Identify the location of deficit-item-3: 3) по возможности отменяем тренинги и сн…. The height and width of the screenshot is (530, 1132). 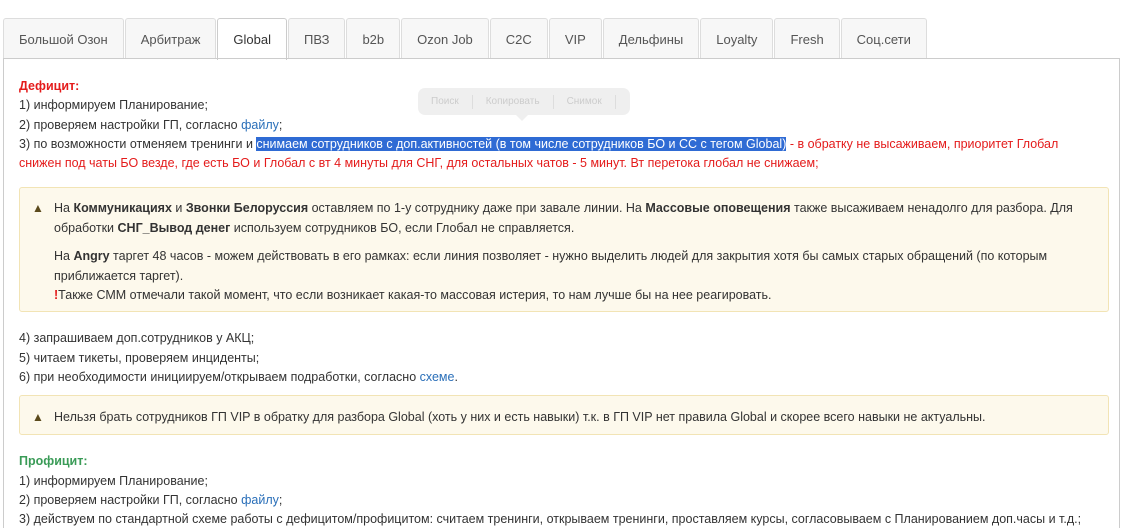
(539, 143).